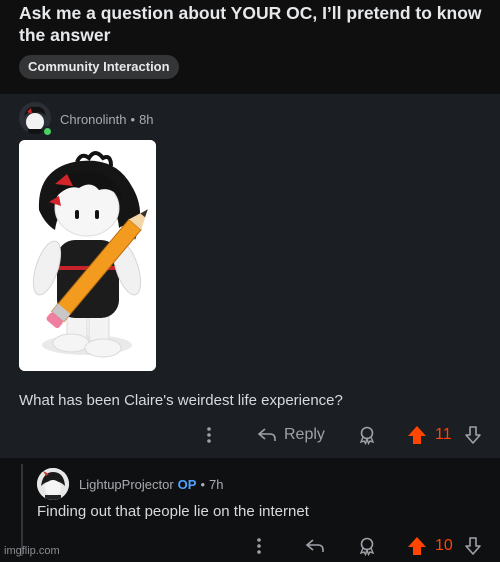 Image resolution: width=500 pixels, height=562 pixels. What do you see at coordinates (444, 545) in the screenshot?
I see `vote-count: 10` at bounding box center [444, 545].